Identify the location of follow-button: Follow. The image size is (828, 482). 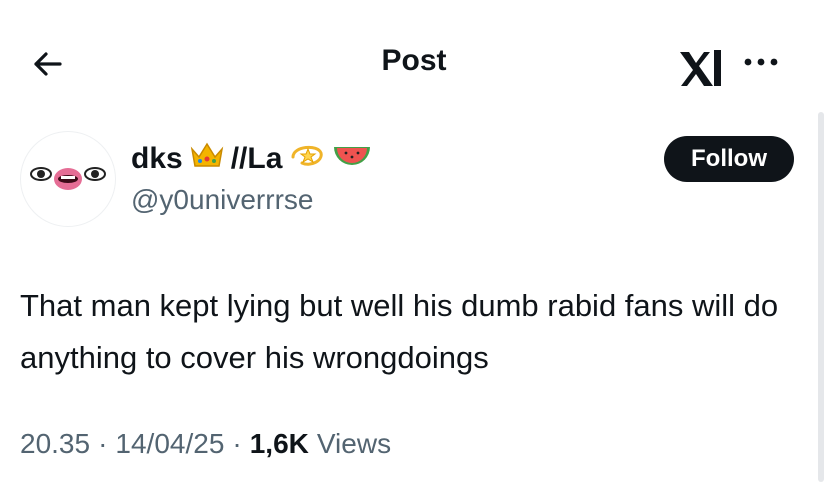
(729, 159).